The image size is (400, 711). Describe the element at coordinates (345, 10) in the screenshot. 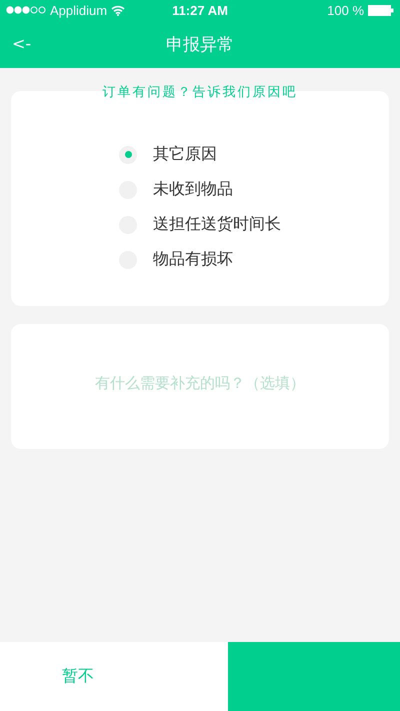

I see `battery-percent: 100 %` at that location.